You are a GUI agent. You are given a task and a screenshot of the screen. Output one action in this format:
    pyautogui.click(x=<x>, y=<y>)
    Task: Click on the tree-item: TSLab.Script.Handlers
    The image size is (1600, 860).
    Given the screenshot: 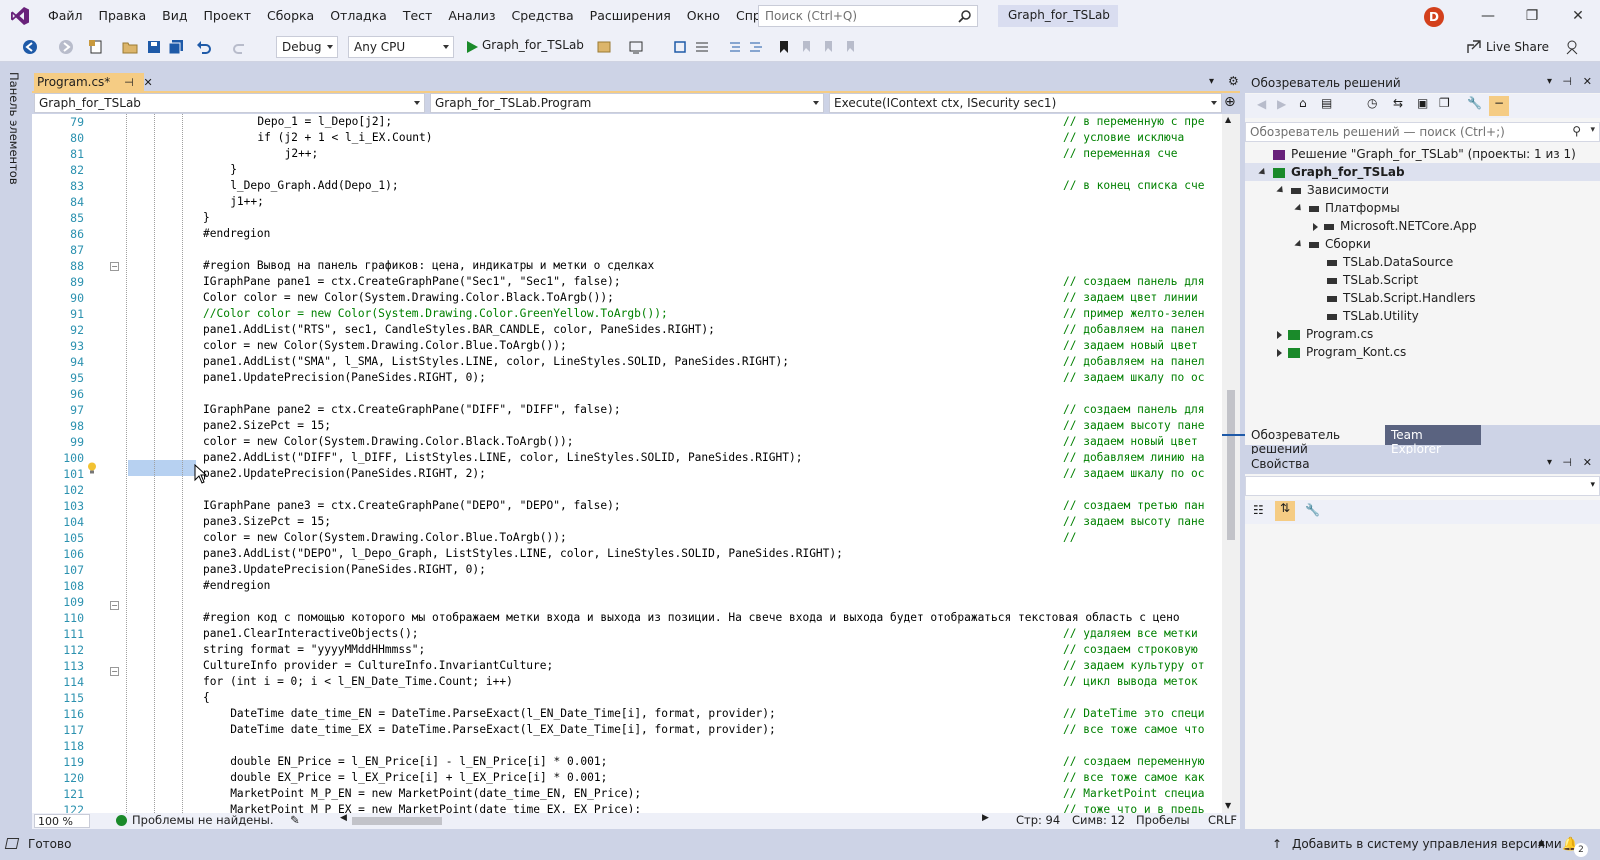 What is the action you would take?
    pyautogui.click(x=1394, y=298)
    